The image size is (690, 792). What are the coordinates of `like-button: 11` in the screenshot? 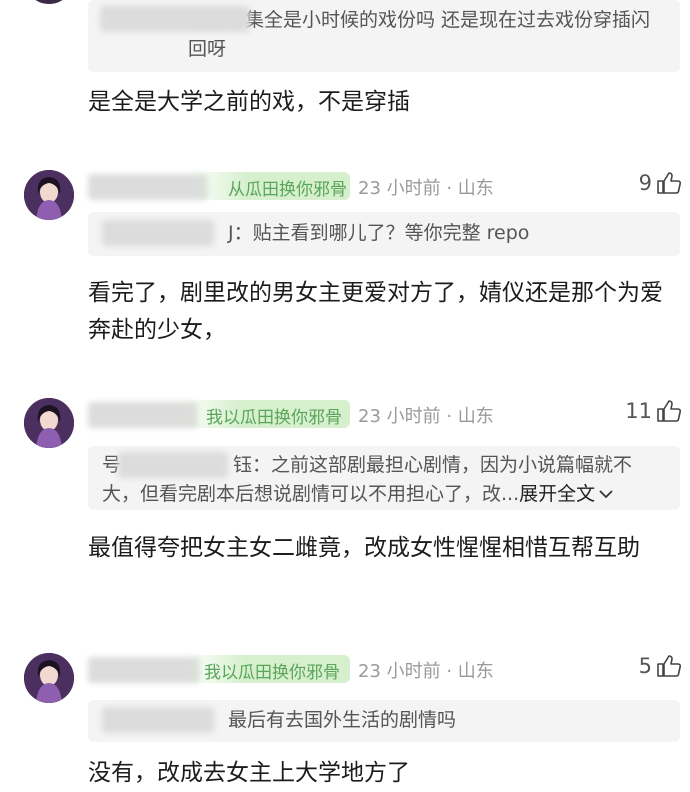 It's located at (653, 411).